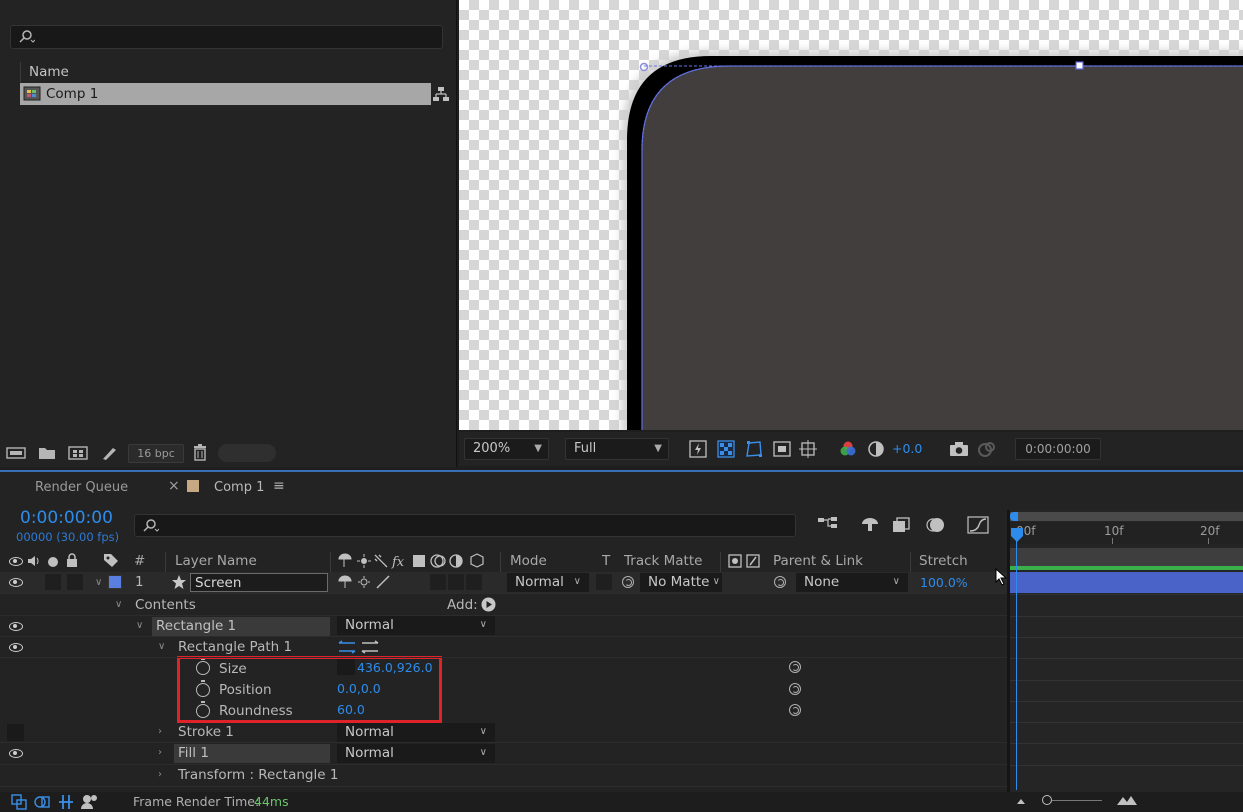  Describe the element at coordinates (200, 452) in the screenshot. I see `trash-icon` at that location.